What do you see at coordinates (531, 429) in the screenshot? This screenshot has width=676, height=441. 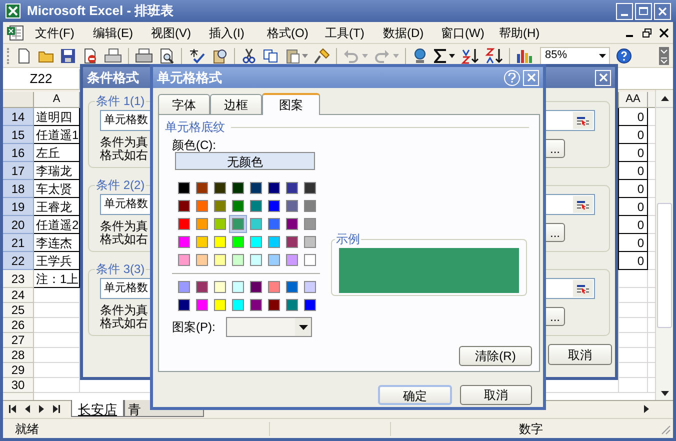 I see `status-mode: 数字` at bounding box center [531, 429].